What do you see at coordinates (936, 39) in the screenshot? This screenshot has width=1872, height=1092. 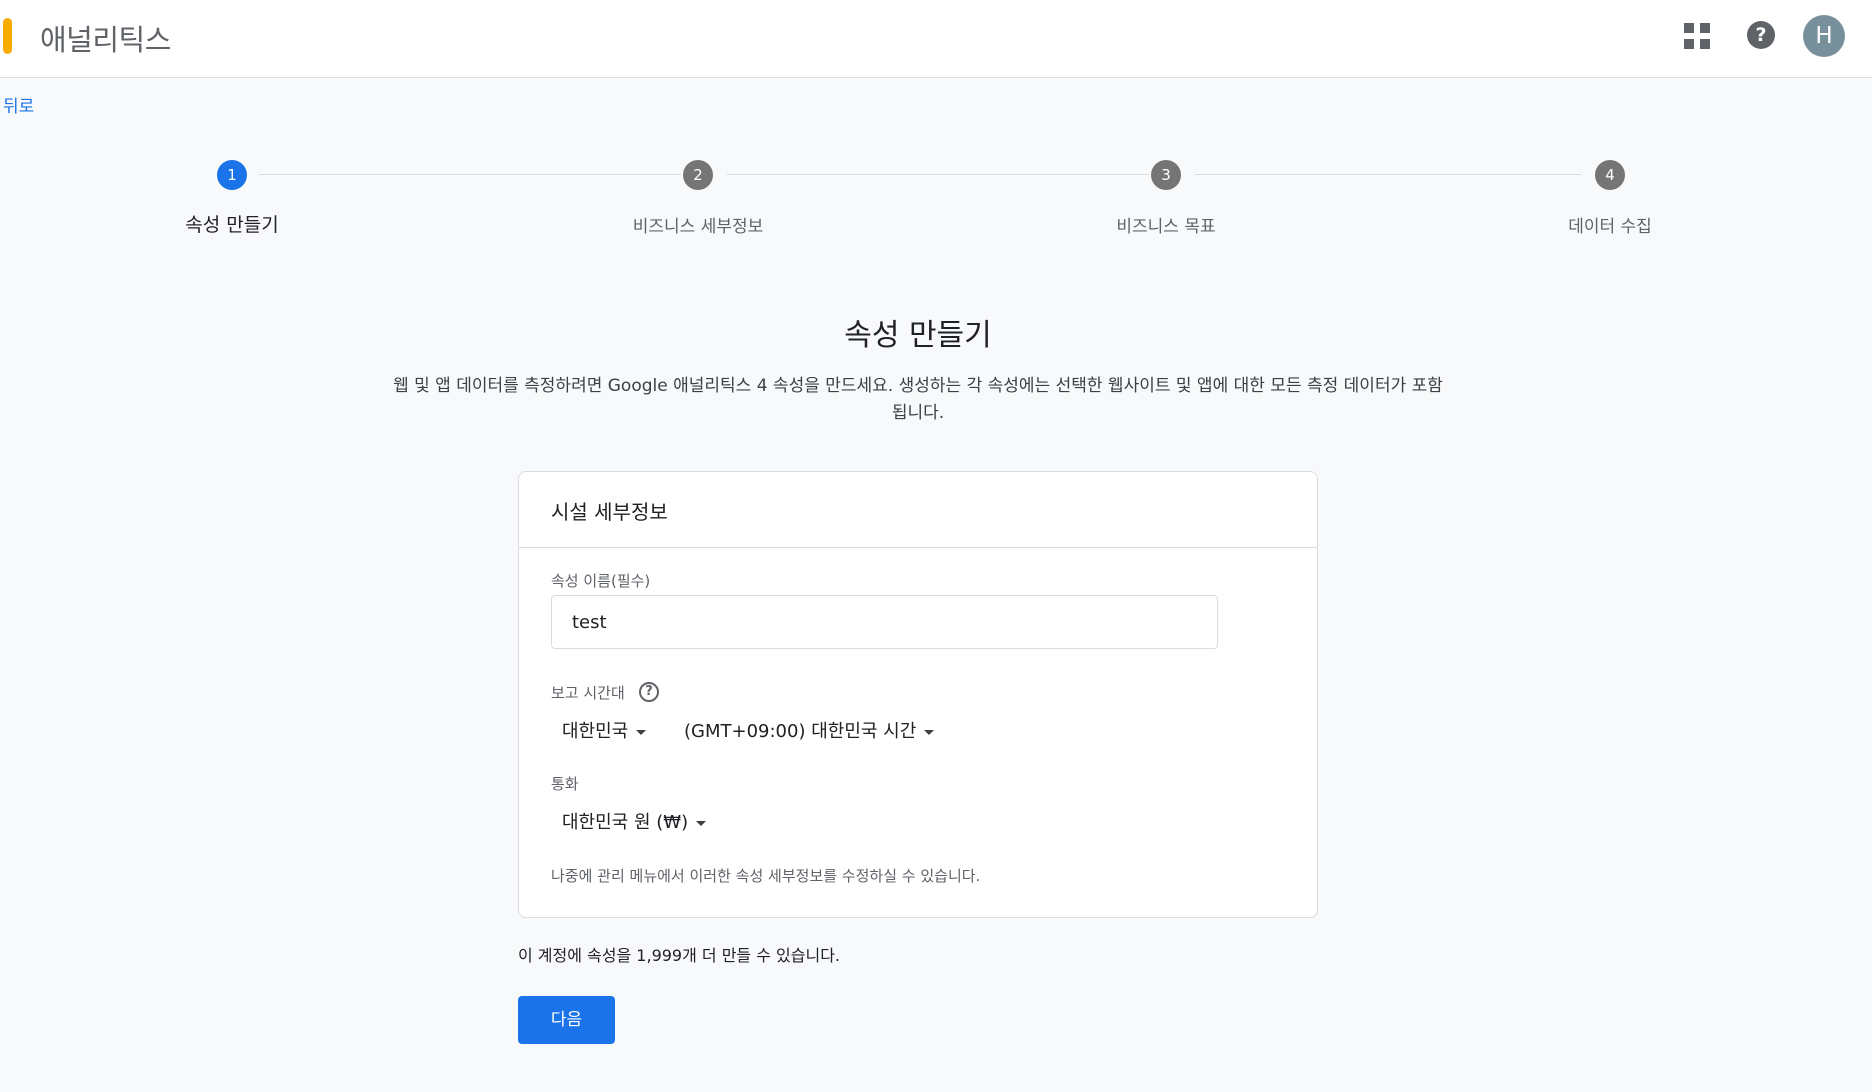 I see `top-app-bar: 애널리틱스 ? H` at bounding box center [936, 39].